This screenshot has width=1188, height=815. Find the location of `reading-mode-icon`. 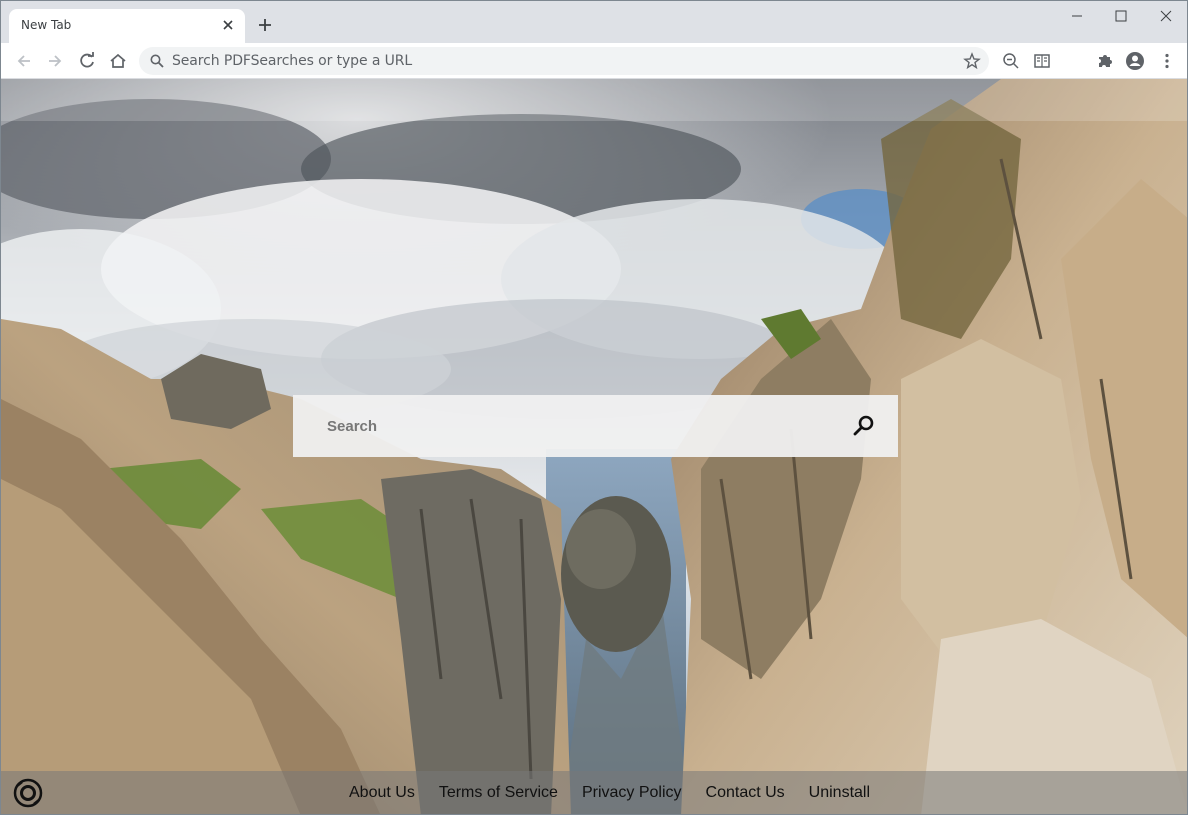

reading-mode-icon is located at coordinates (1042, 61).